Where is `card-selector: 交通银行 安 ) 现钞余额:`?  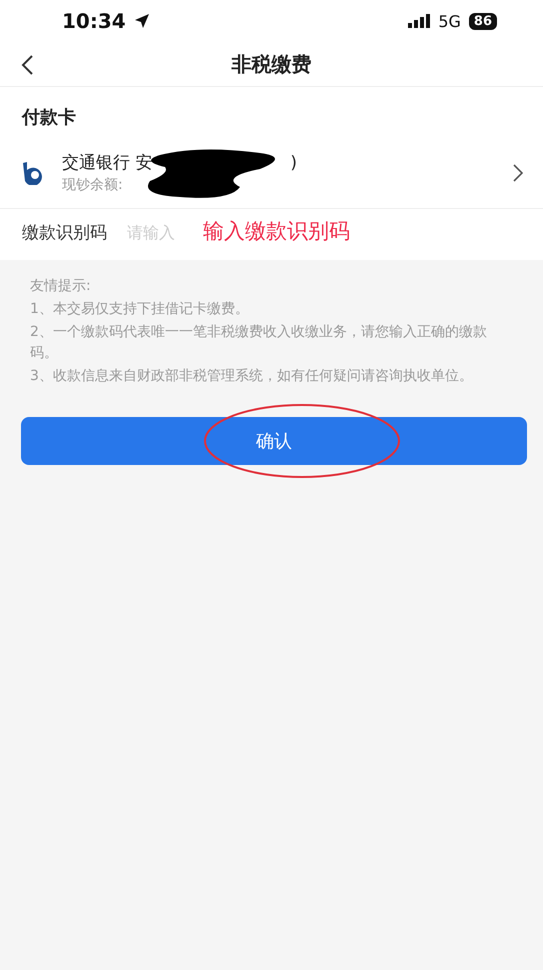
card-selector: 交通银行 安 ) 现钞余额: is located at coordinates (271, 176).